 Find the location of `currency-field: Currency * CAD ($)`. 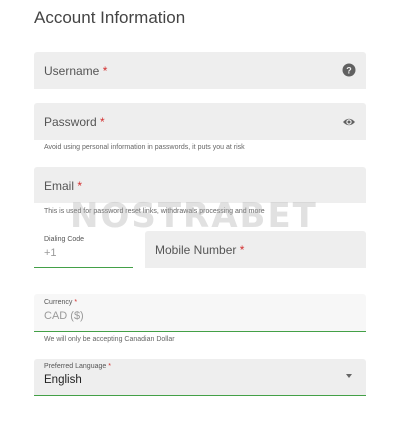

currency-field: Currency * CAD ($) is located at coordinates (200, 313).